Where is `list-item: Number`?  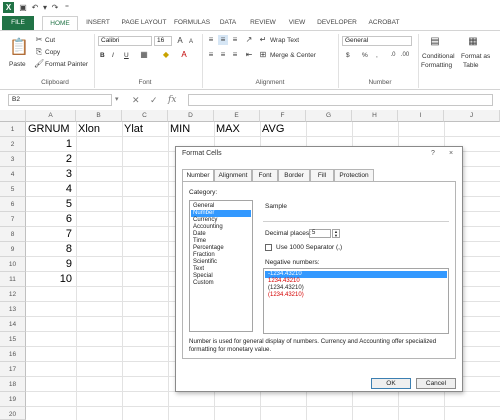
list-item: Number is located at coordinates (221, 213).